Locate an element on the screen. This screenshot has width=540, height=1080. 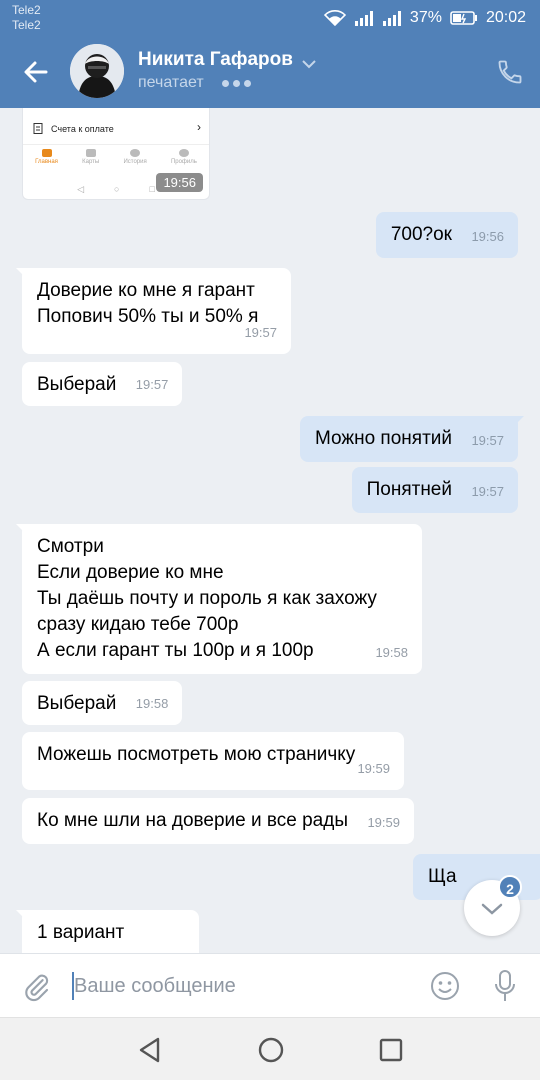
attachment-time: 19:56 is located at coordinates (179, 182).